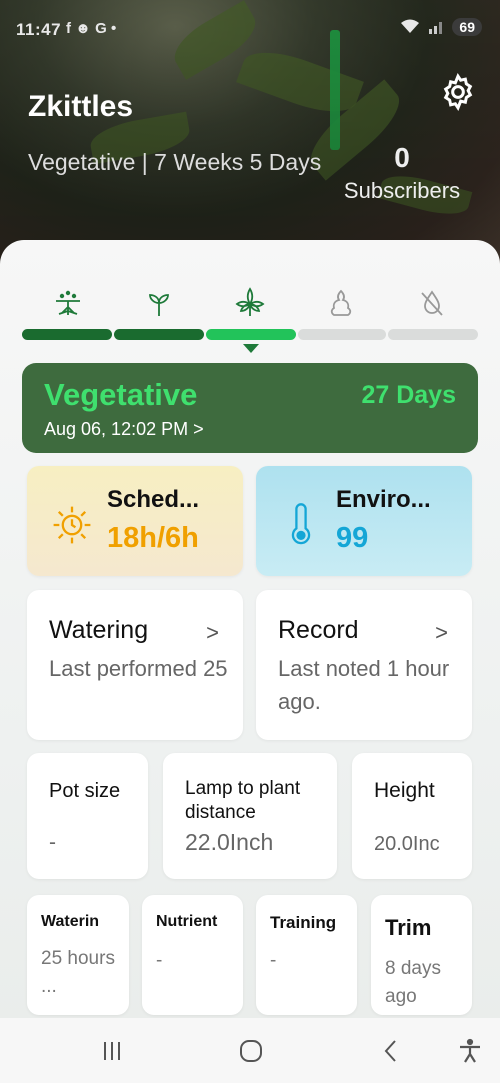 This screenshot has width=500, height=1083. Describe the element at coordinates (402, 157) in the screenshot. I see `subscribers-count: 0` at that location.